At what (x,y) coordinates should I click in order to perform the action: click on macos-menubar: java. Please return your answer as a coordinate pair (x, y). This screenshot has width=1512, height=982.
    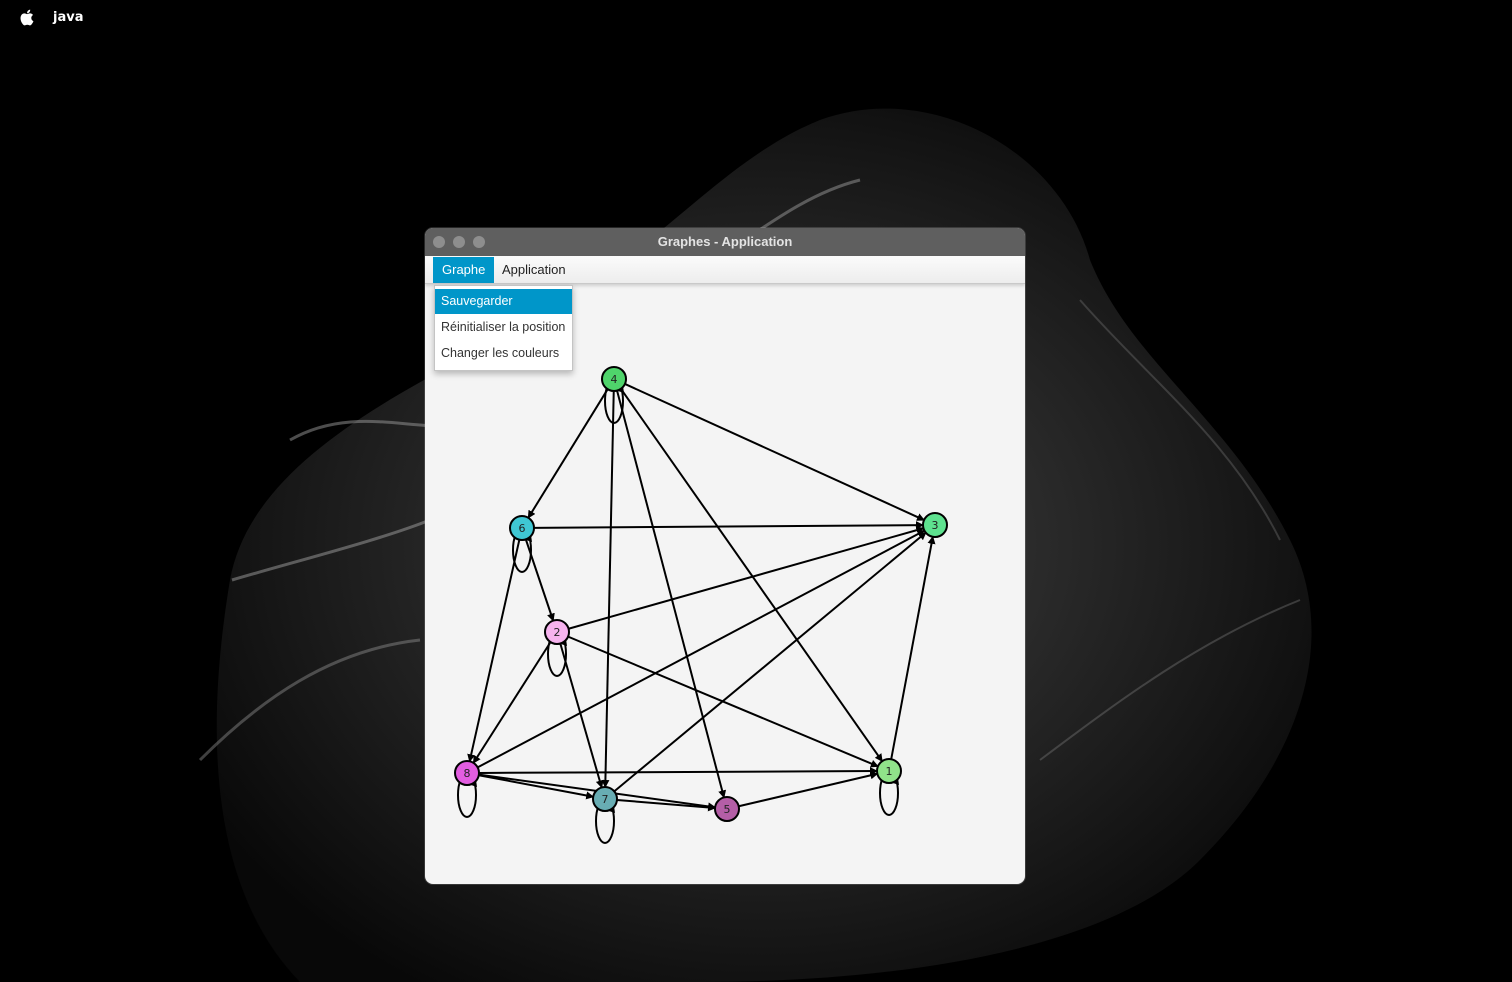
    Looking at the image, I should click on (756, 18).